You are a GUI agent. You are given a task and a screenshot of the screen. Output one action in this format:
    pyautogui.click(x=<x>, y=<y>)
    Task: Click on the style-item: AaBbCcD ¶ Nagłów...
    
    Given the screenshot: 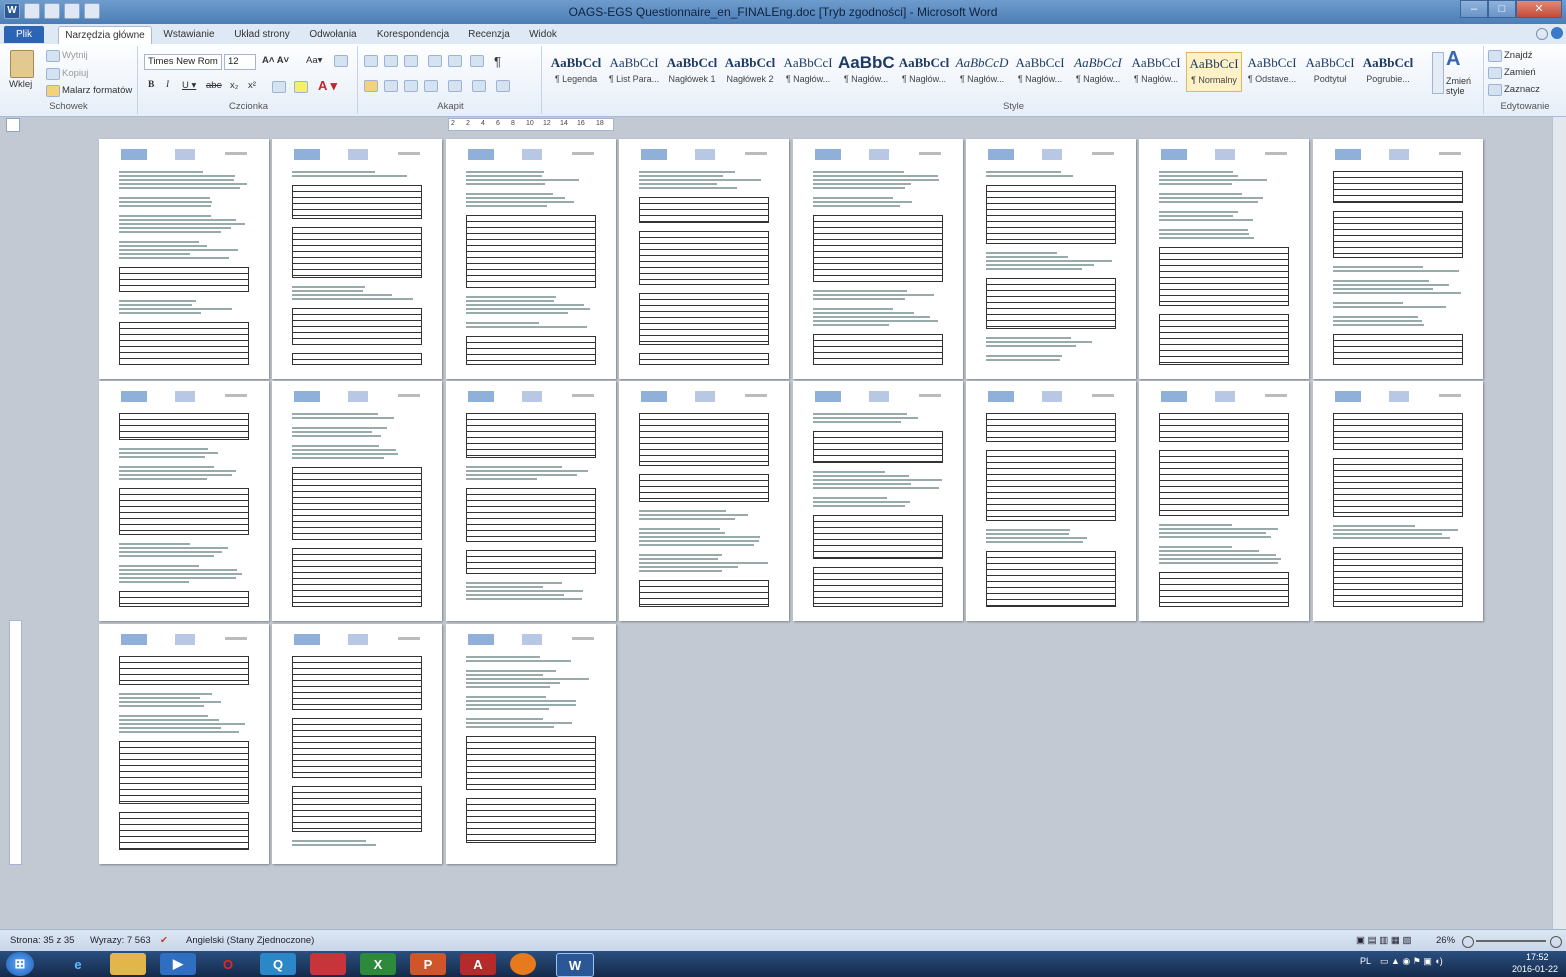 What is the action you would take?
    pyautogui.click(x=982, y=72)
    